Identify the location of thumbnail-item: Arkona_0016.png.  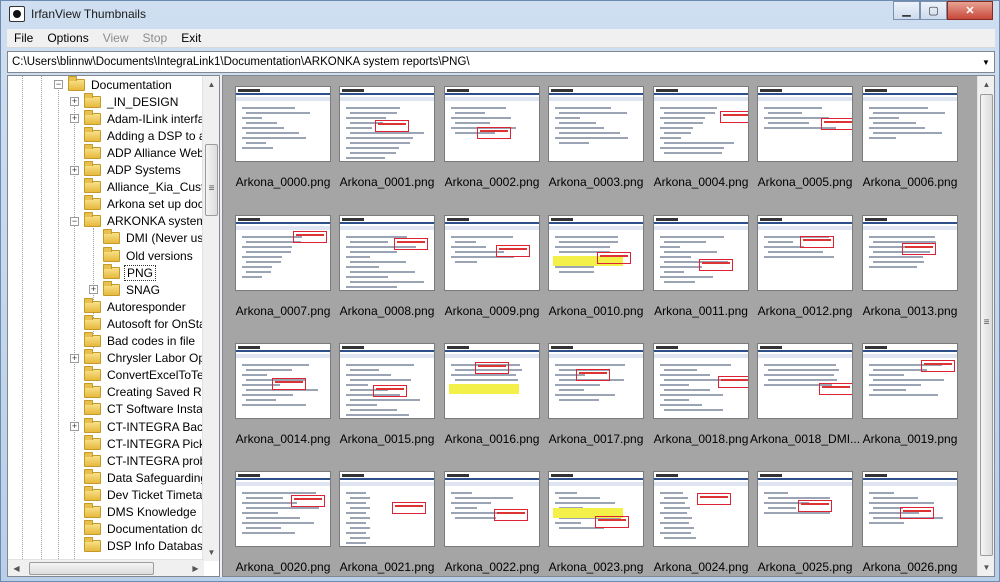
(492, 394).